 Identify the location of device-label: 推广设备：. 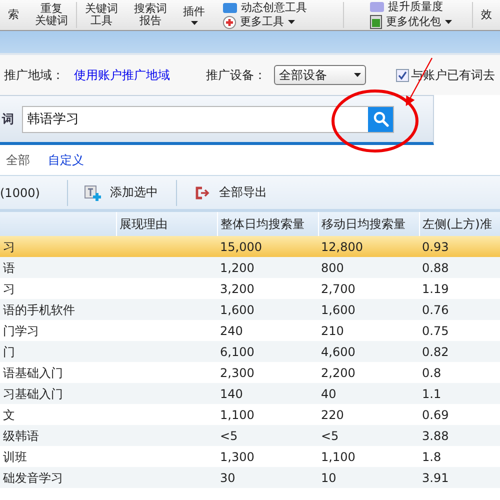
(236, 75).